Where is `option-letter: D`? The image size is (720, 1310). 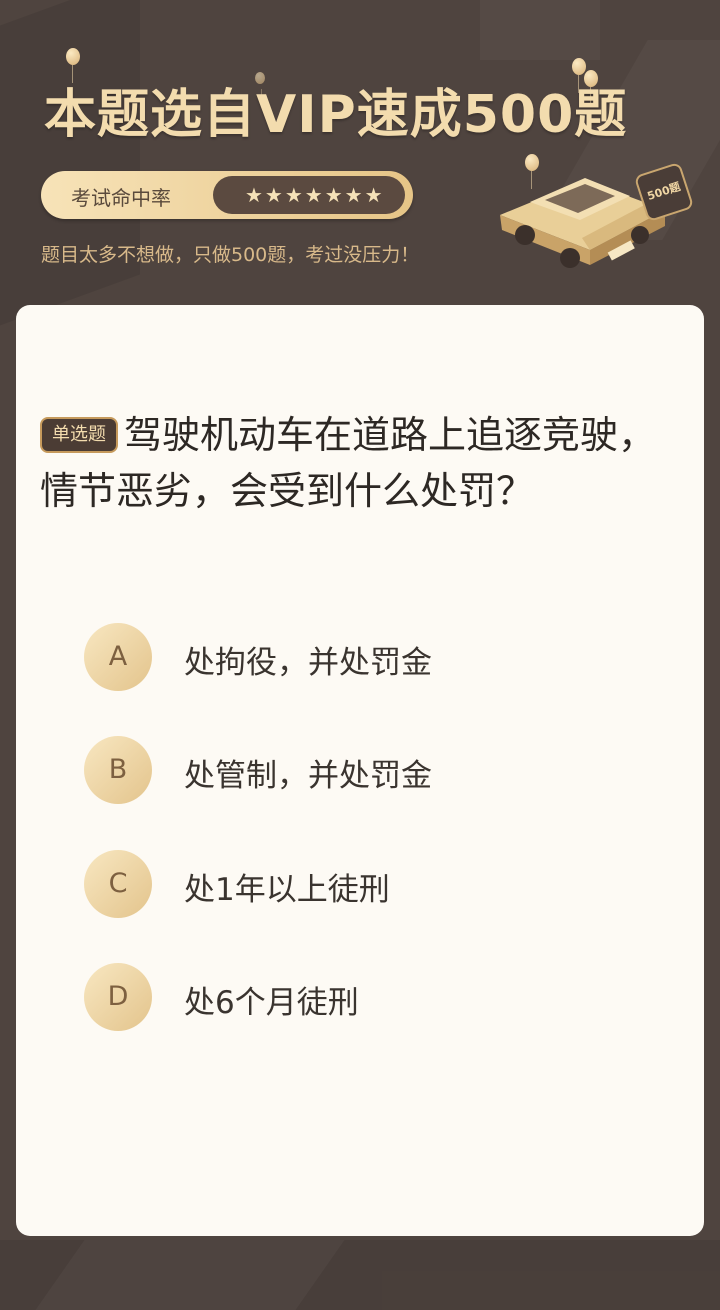 option-letter: D is located at coordinates (118, 997).